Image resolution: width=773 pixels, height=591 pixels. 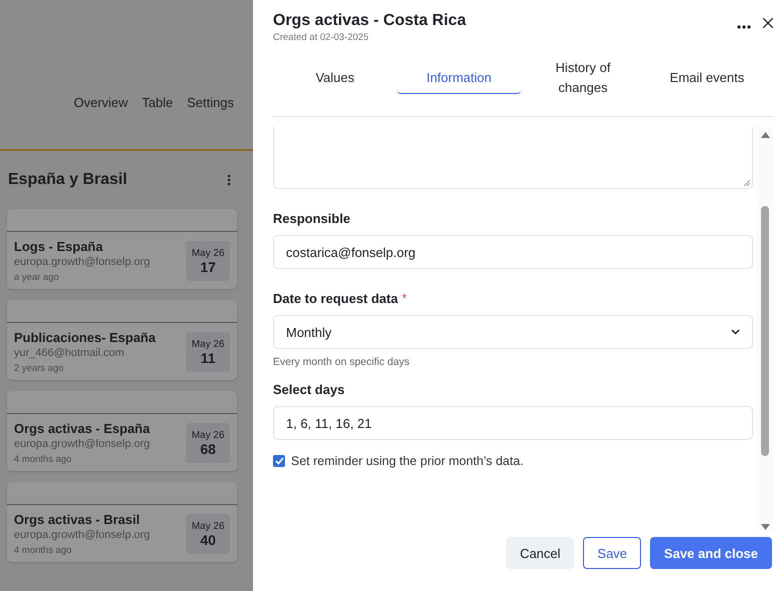 I want to click on field-label: Responsible, so click(x=311, y=218).